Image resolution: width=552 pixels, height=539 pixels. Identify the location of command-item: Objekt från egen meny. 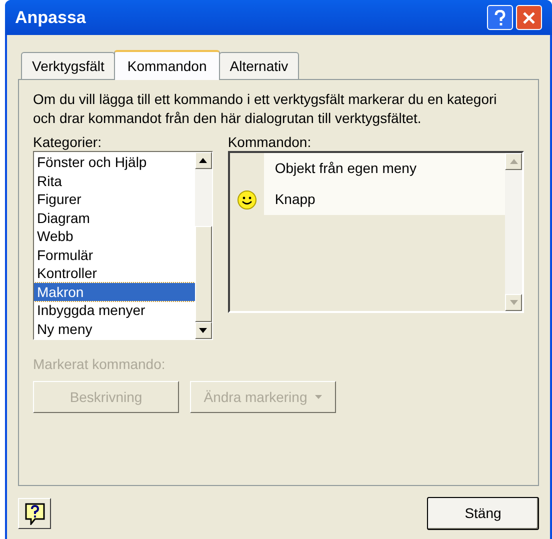
(384, 168).